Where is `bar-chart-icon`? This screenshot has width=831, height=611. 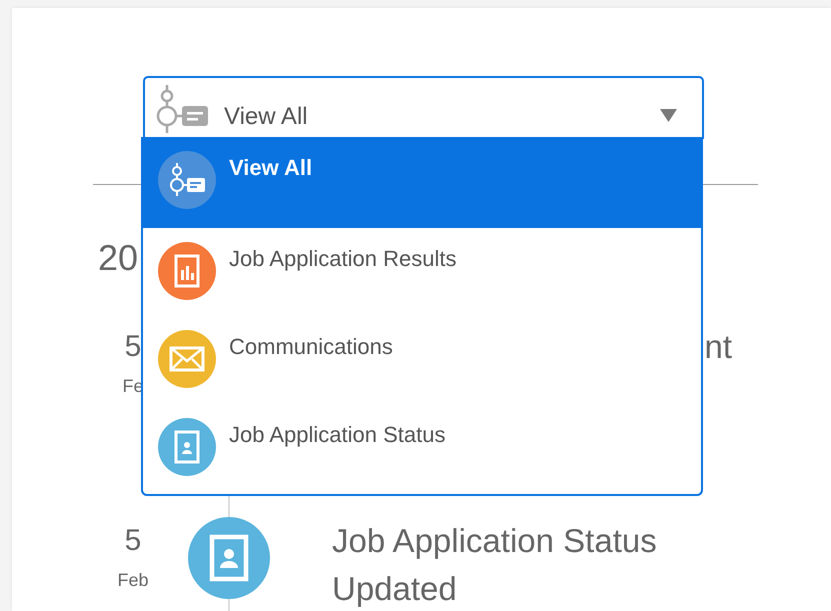 bar-chart-icon is located at coordinates (187, 271).